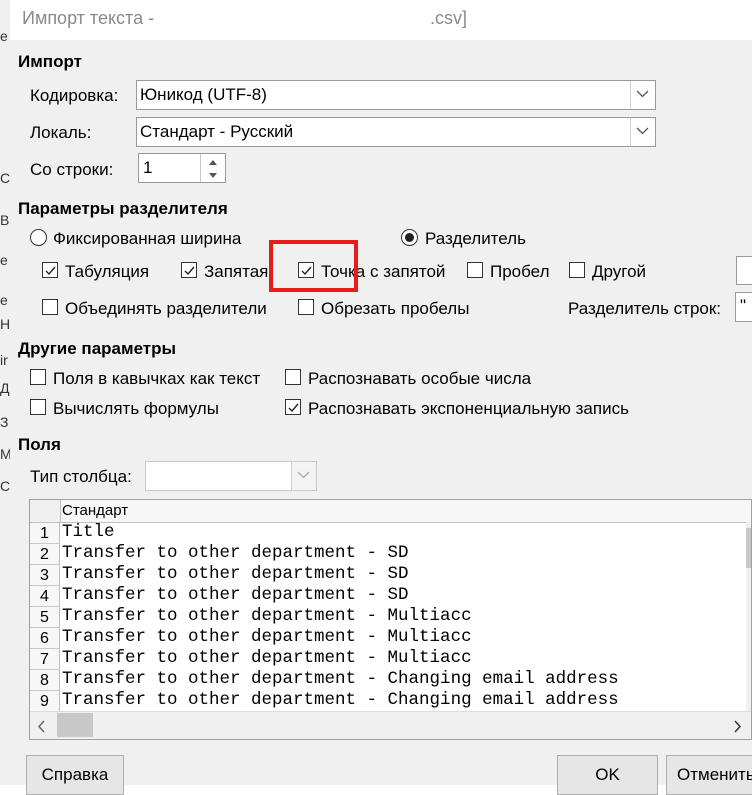 The height and width of the screenshot is (795, 752). What do you see at coordinates (748, 548) in the screenshot?
I see `vertical-scroll-thumb` at bounding box center [748, 548].